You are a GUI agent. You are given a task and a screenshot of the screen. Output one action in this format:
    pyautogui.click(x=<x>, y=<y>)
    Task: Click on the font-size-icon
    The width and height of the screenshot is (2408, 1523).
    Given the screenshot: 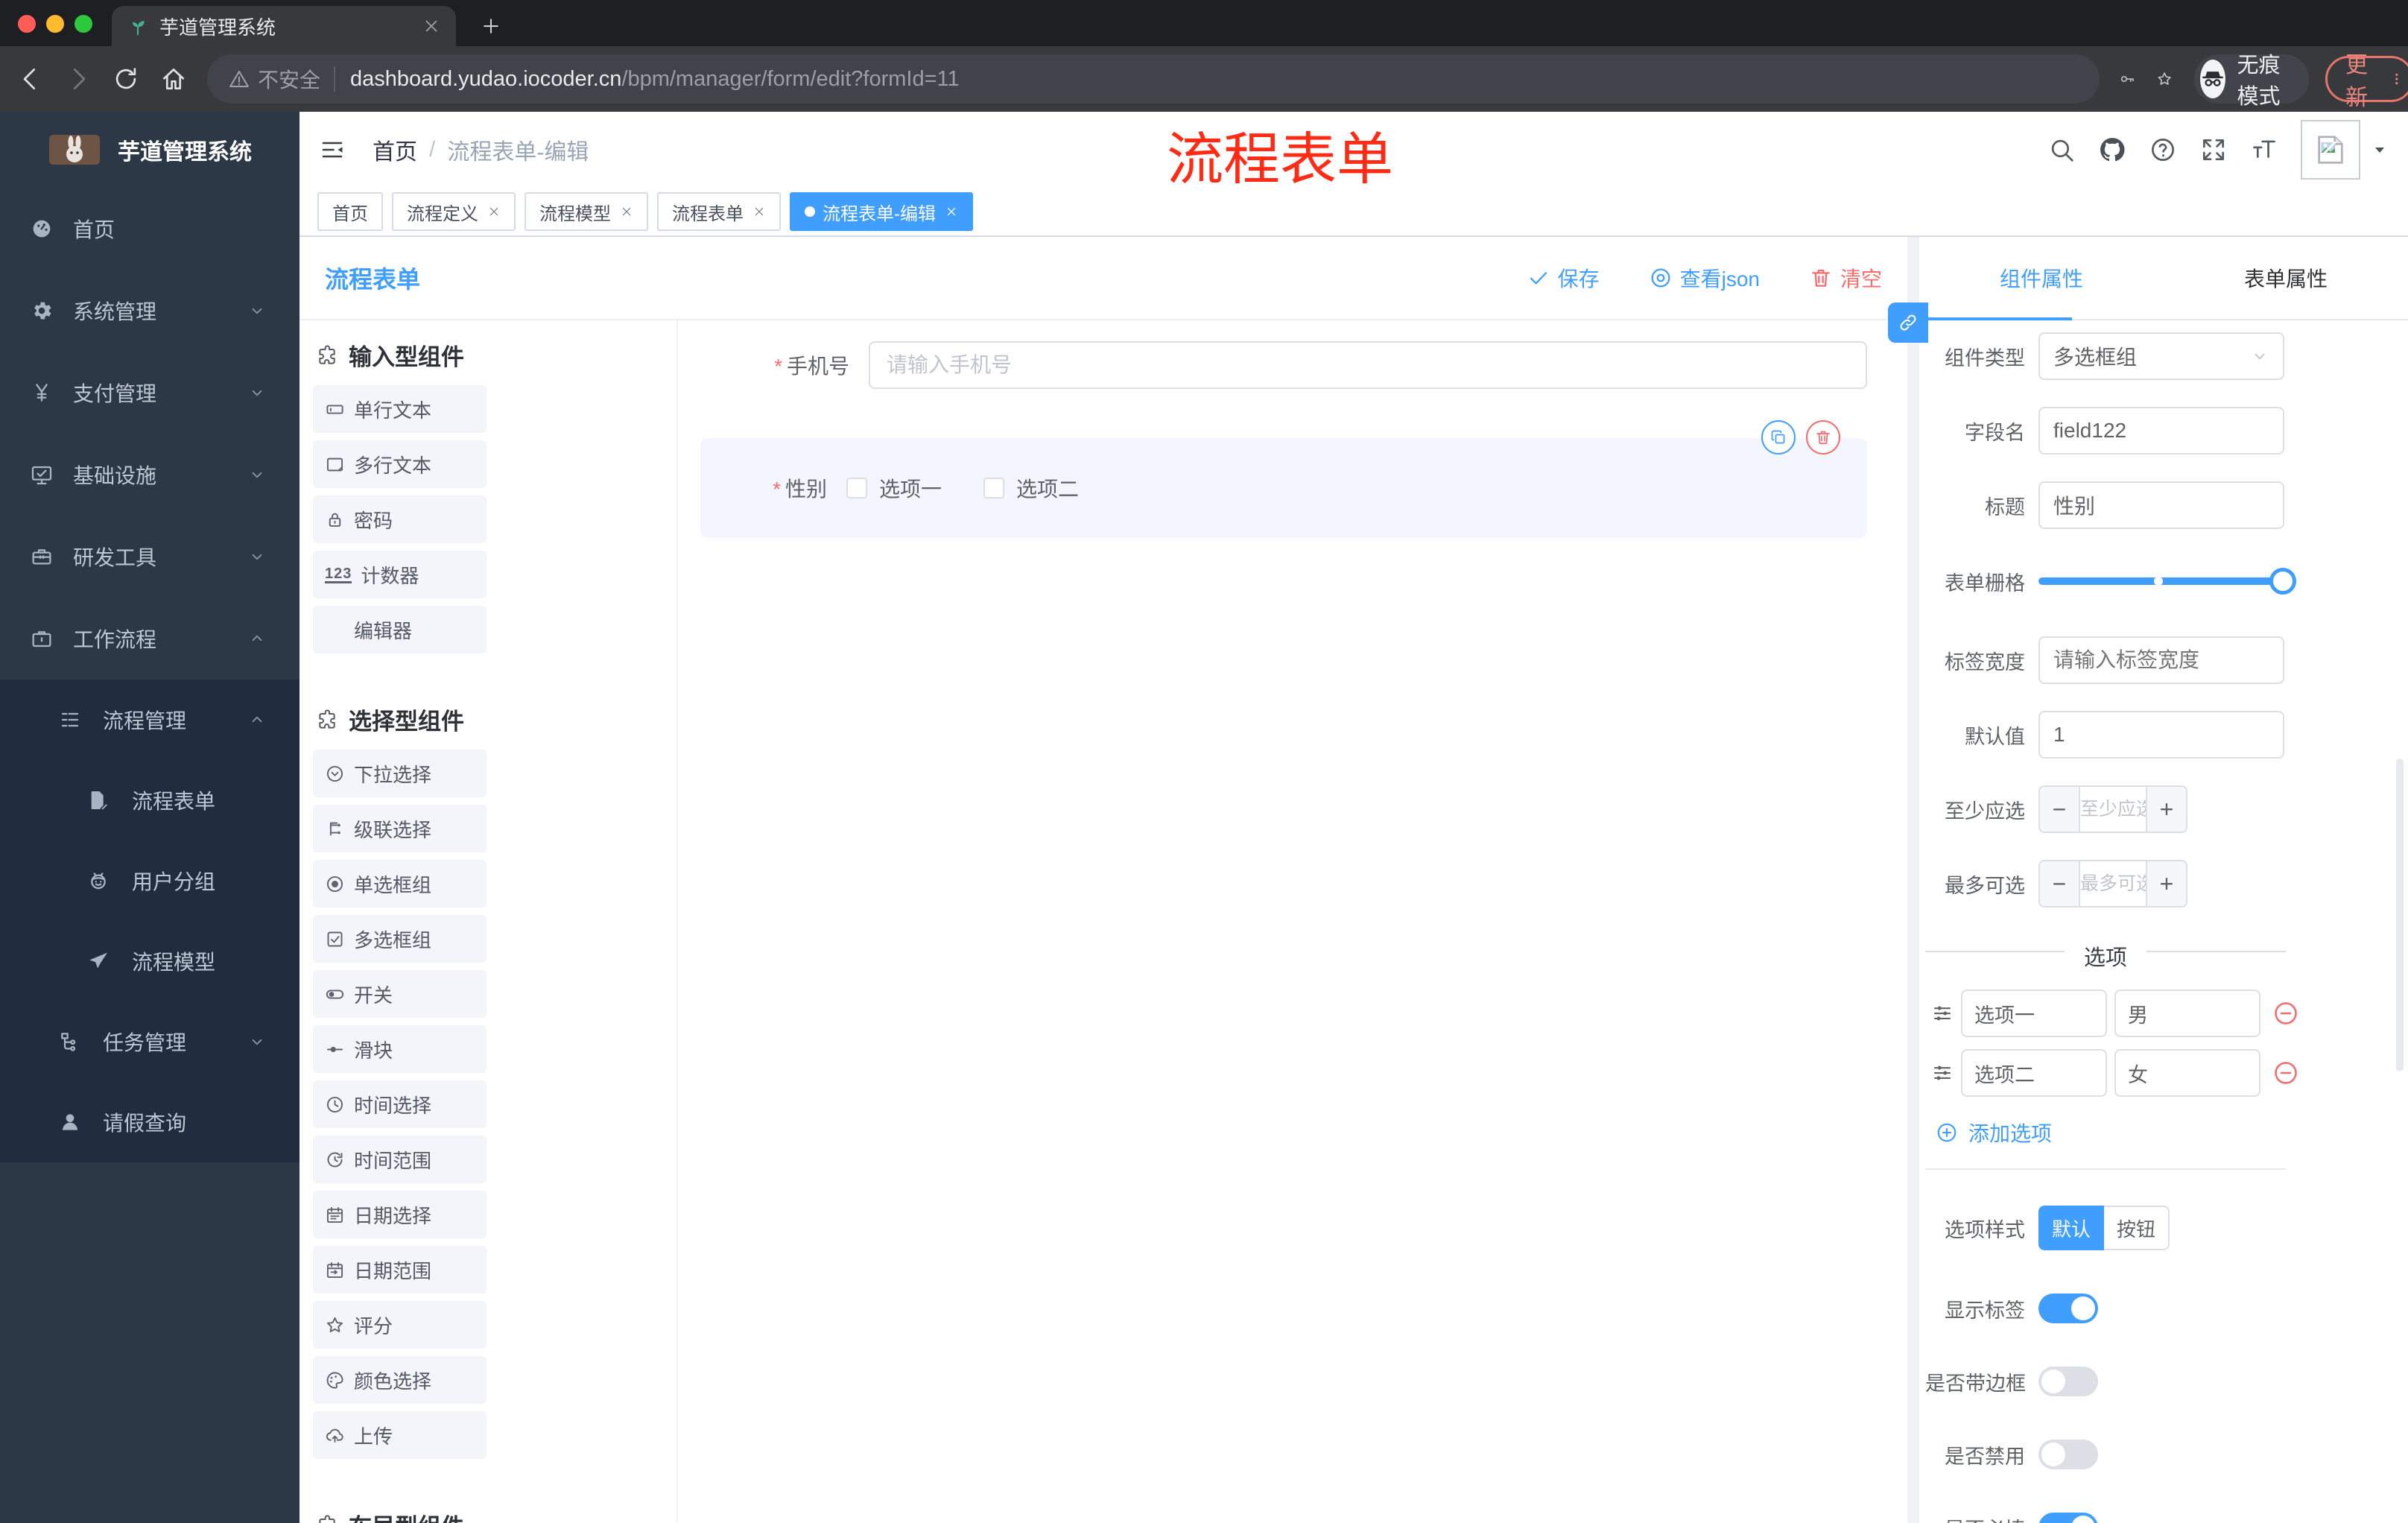 What is the action you would take?
    pyautogui.click(x=2264, y=150)
    